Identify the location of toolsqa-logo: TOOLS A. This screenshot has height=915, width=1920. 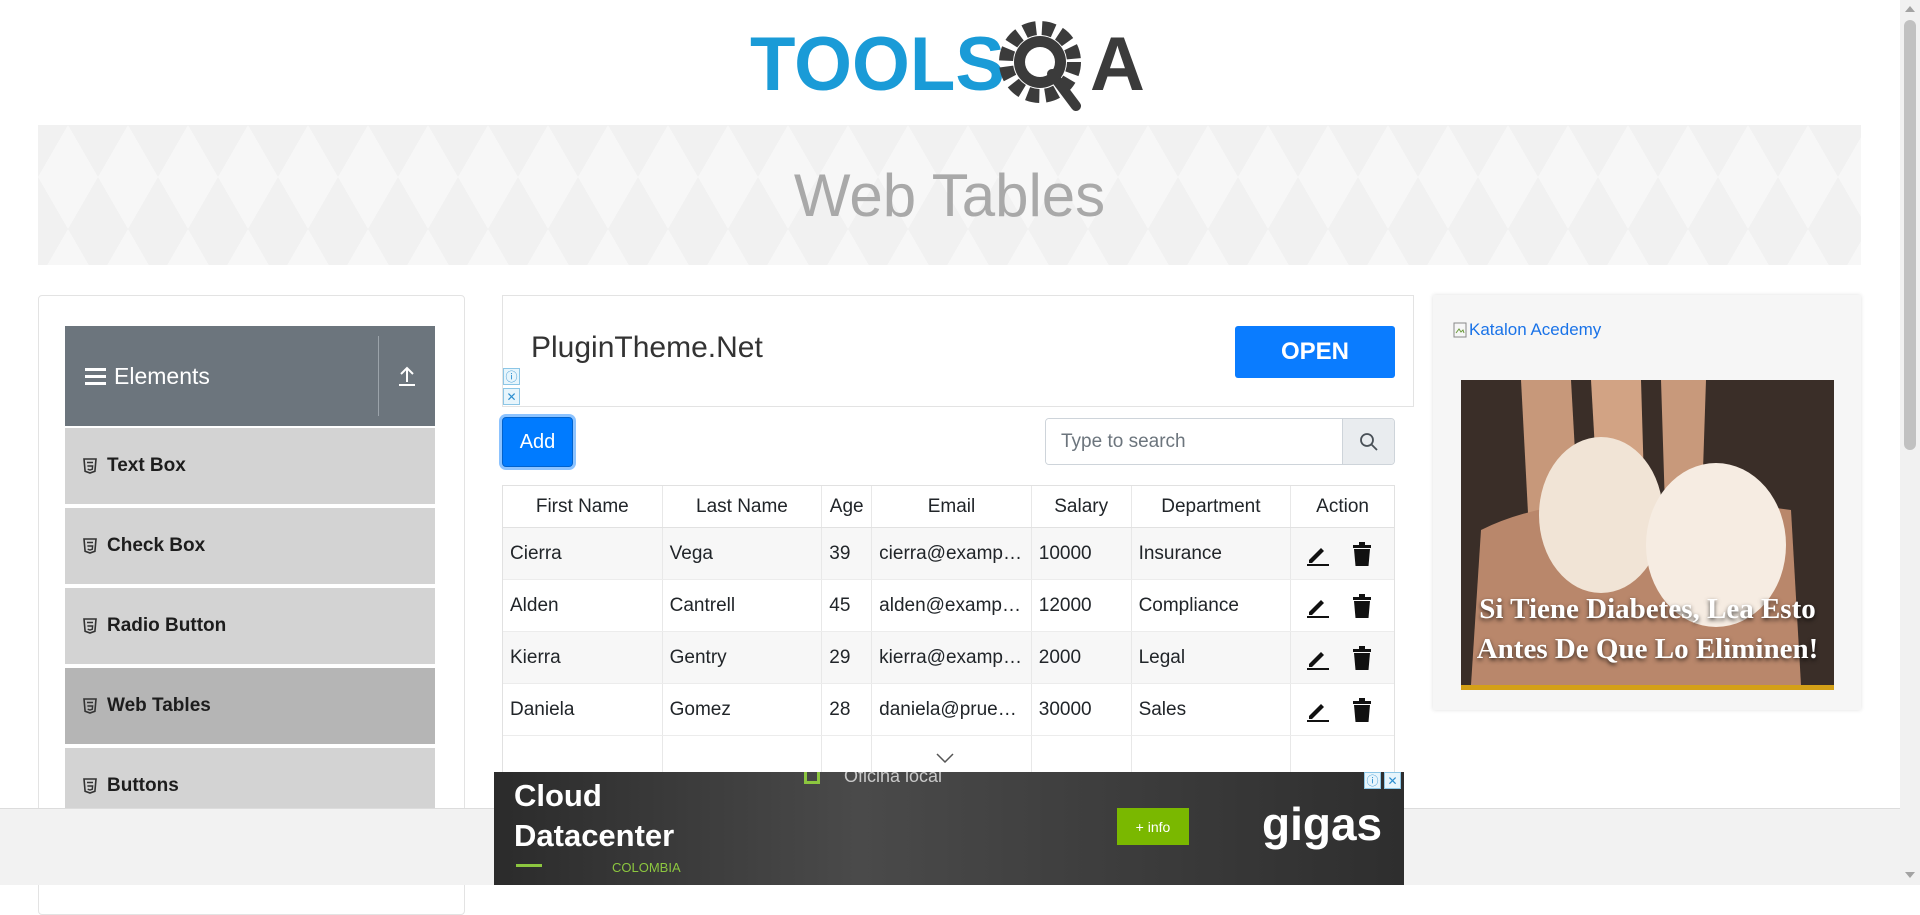
(950, 66).